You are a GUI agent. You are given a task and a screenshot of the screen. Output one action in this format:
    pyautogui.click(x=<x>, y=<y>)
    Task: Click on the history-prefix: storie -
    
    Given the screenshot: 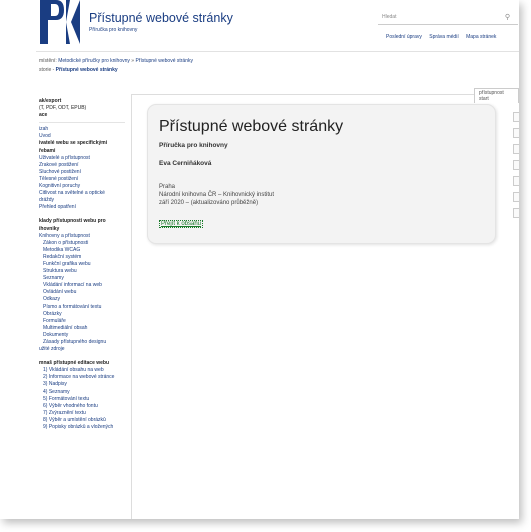 What is the action you would take?
    pyautogui.click(x=47, y=70)
    